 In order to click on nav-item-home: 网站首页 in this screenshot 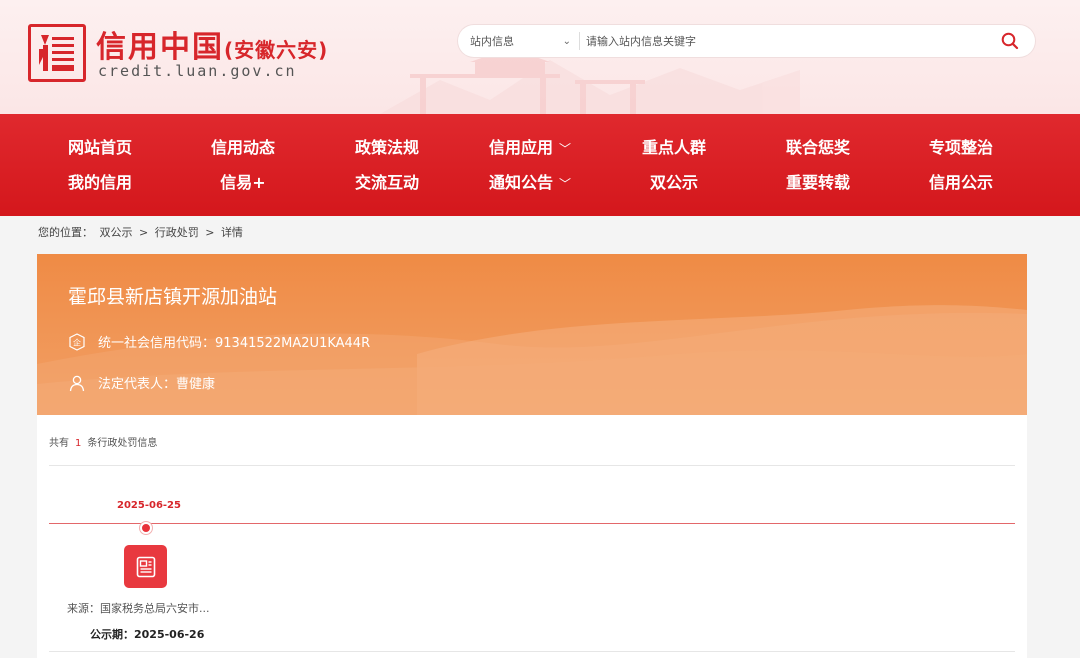, I will do `click(100, 148)`.